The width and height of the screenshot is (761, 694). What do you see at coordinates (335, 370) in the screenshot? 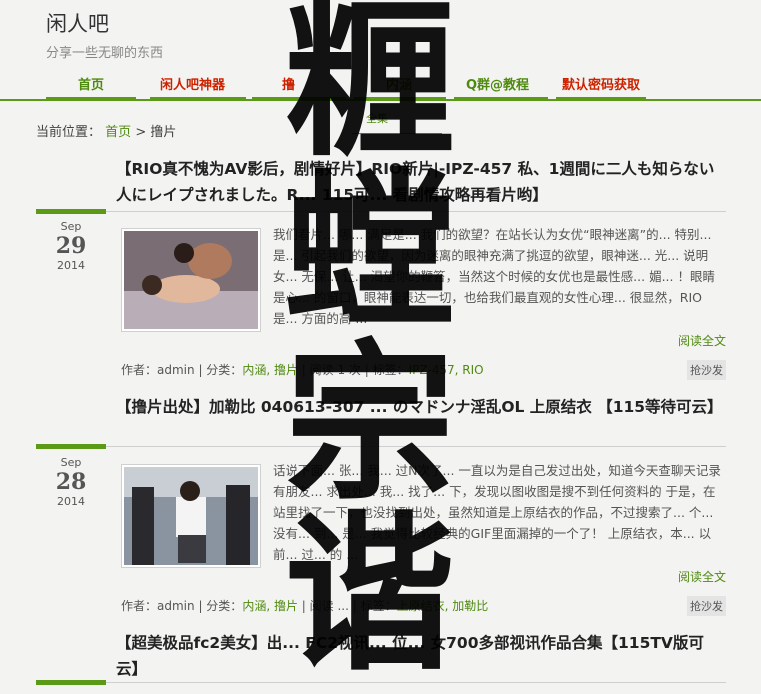
I see `meta-reads: 阅读 1 次` at bounding box center [335, 370].